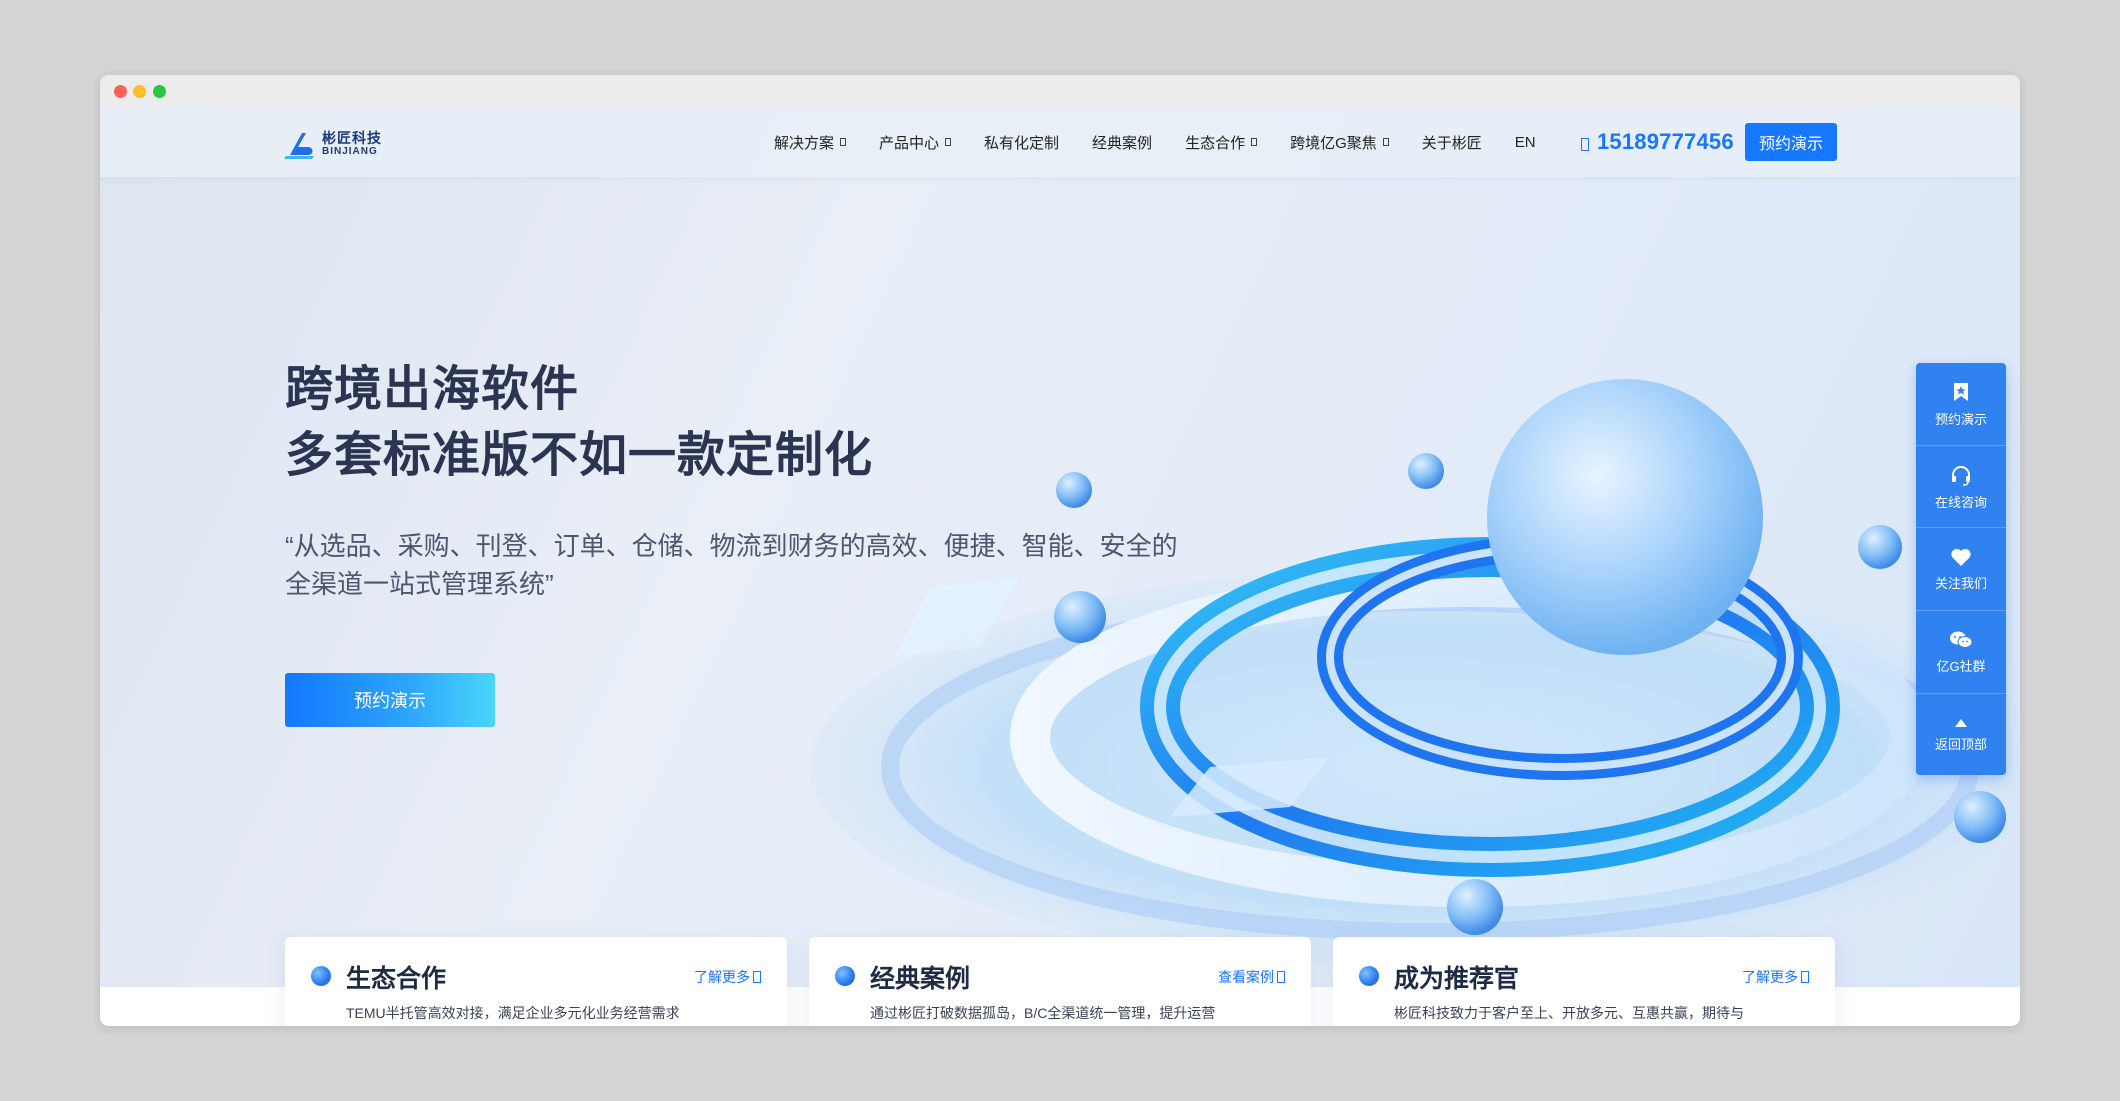 The width and height of the screenshot is (2120, 1101). I want to click on sidebar-item-community: 亿G社群, so click(1961, 652).